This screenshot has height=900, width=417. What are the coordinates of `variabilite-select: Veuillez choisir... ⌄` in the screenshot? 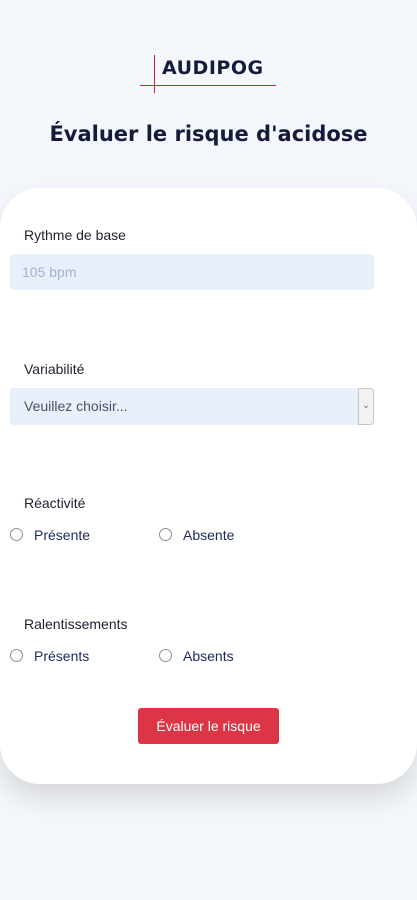 It's located at (192, 406).